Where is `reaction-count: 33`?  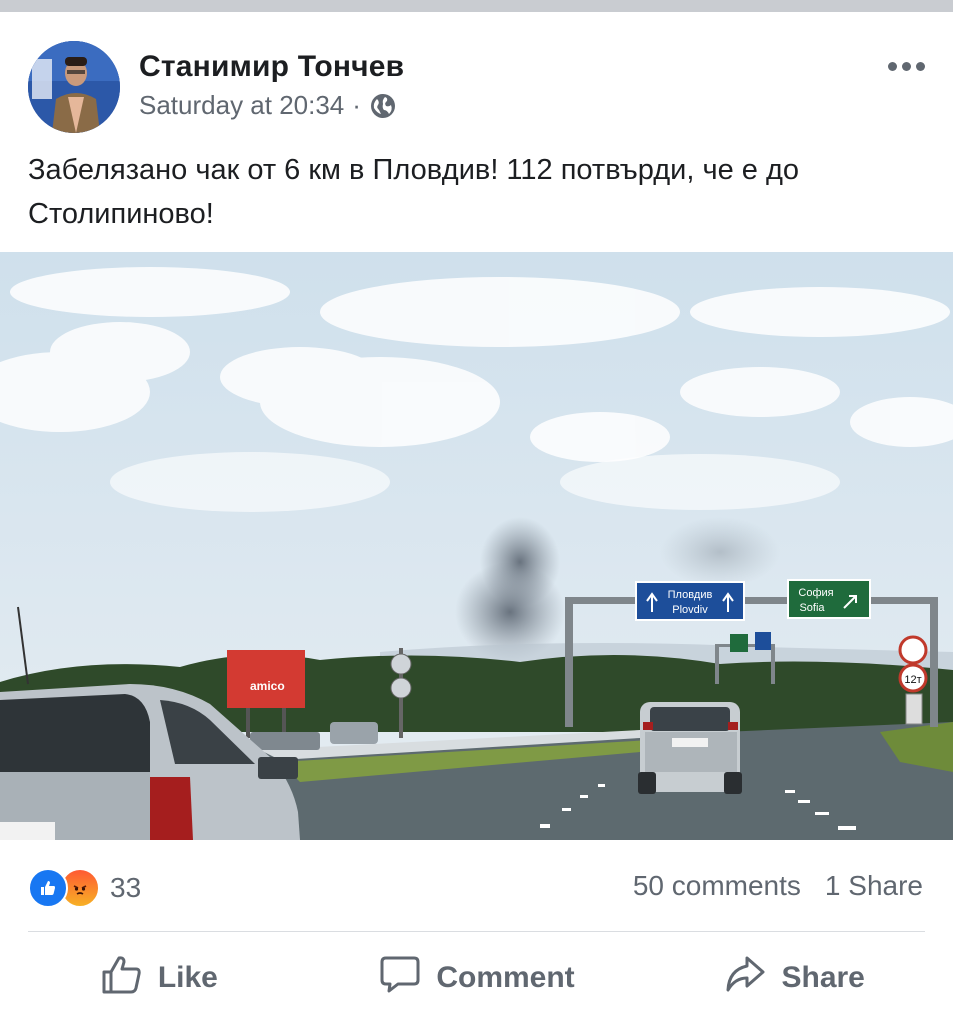
reaction-count: 33 is located at coordinates (126, 887).